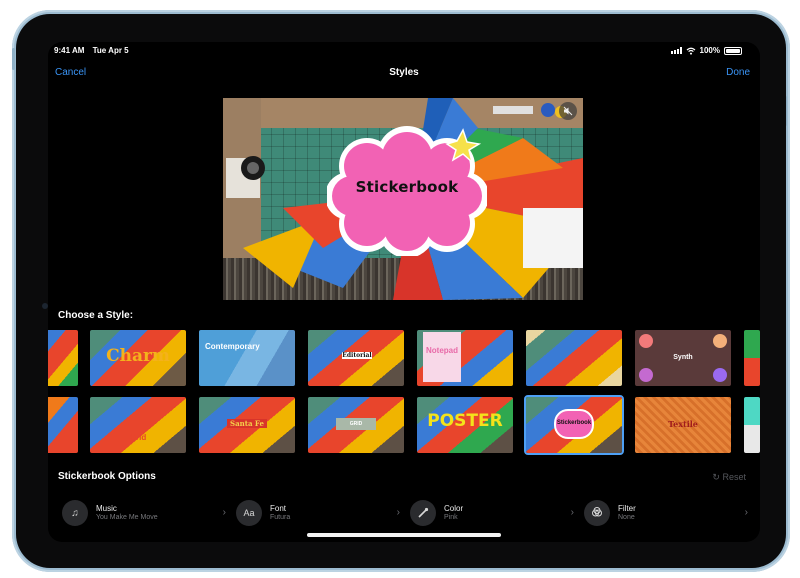 The height and width of the screenshot is (578, 800). Describe the element at coordinates (96, 315) in the screenshot. I see `choose-style-label: Choose a Style:` at that location.